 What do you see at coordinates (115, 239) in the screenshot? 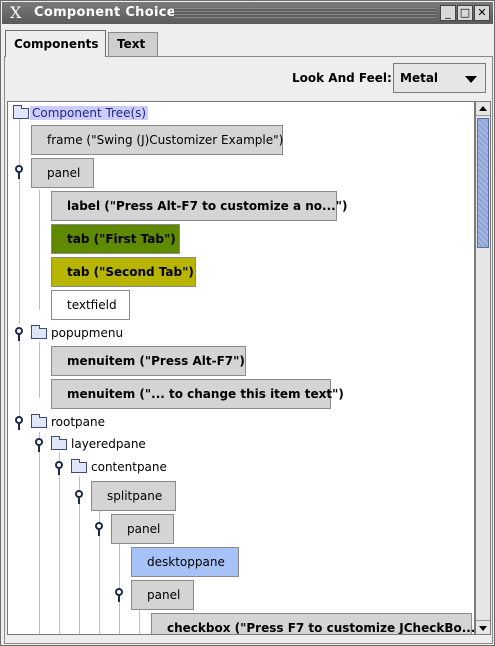
I see `tree-node-first-tab: tab ("First Tab")` at bounding box center [115, 239].